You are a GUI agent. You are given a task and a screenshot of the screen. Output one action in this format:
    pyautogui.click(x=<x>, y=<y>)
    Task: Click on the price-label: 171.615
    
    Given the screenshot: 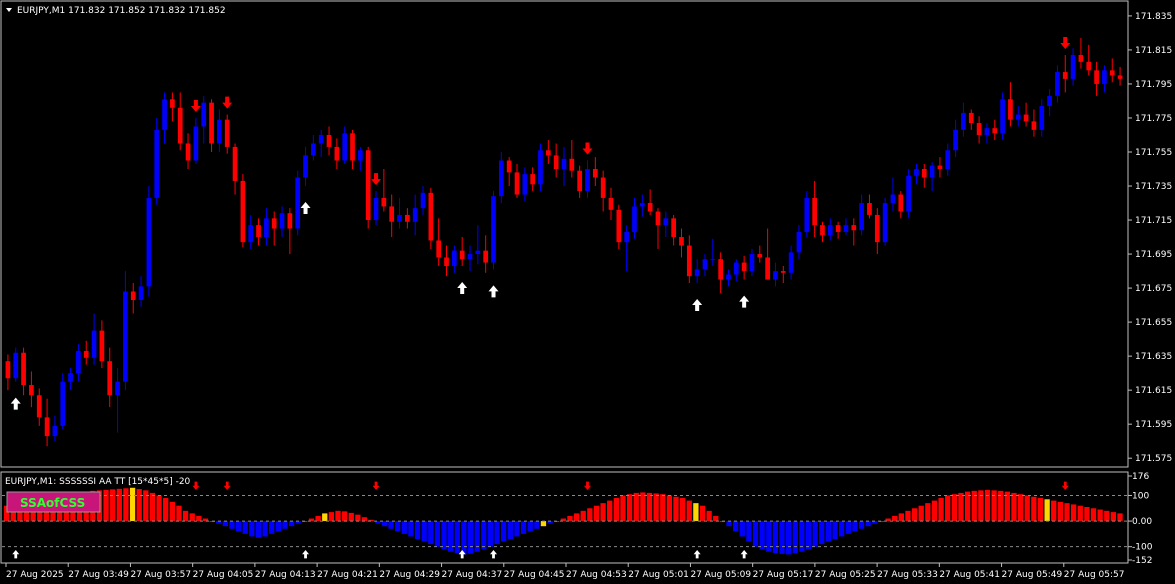 What is the action you would take?
    pyautogui.click(x=1153, y=391)
    